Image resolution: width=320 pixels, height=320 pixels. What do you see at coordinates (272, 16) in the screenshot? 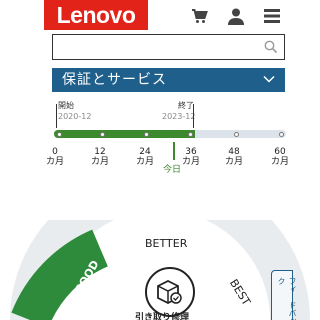
I see `menu-icon` at bounding box center [272, 16].